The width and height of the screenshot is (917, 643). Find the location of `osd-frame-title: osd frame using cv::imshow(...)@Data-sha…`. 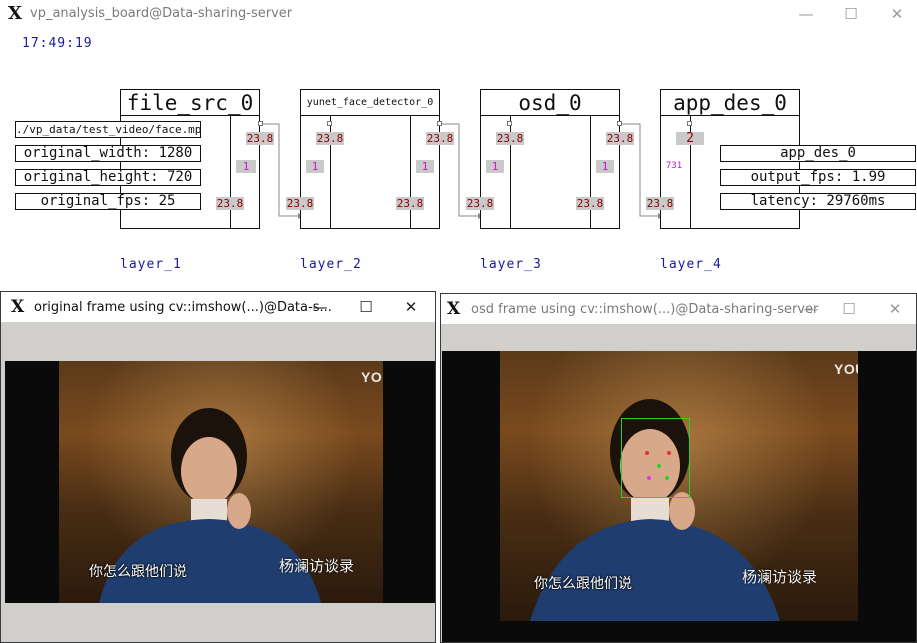

osd-frame-title: osd frame using cv::imshow(...)@Data-sha… is located at coordinates (645, 309).